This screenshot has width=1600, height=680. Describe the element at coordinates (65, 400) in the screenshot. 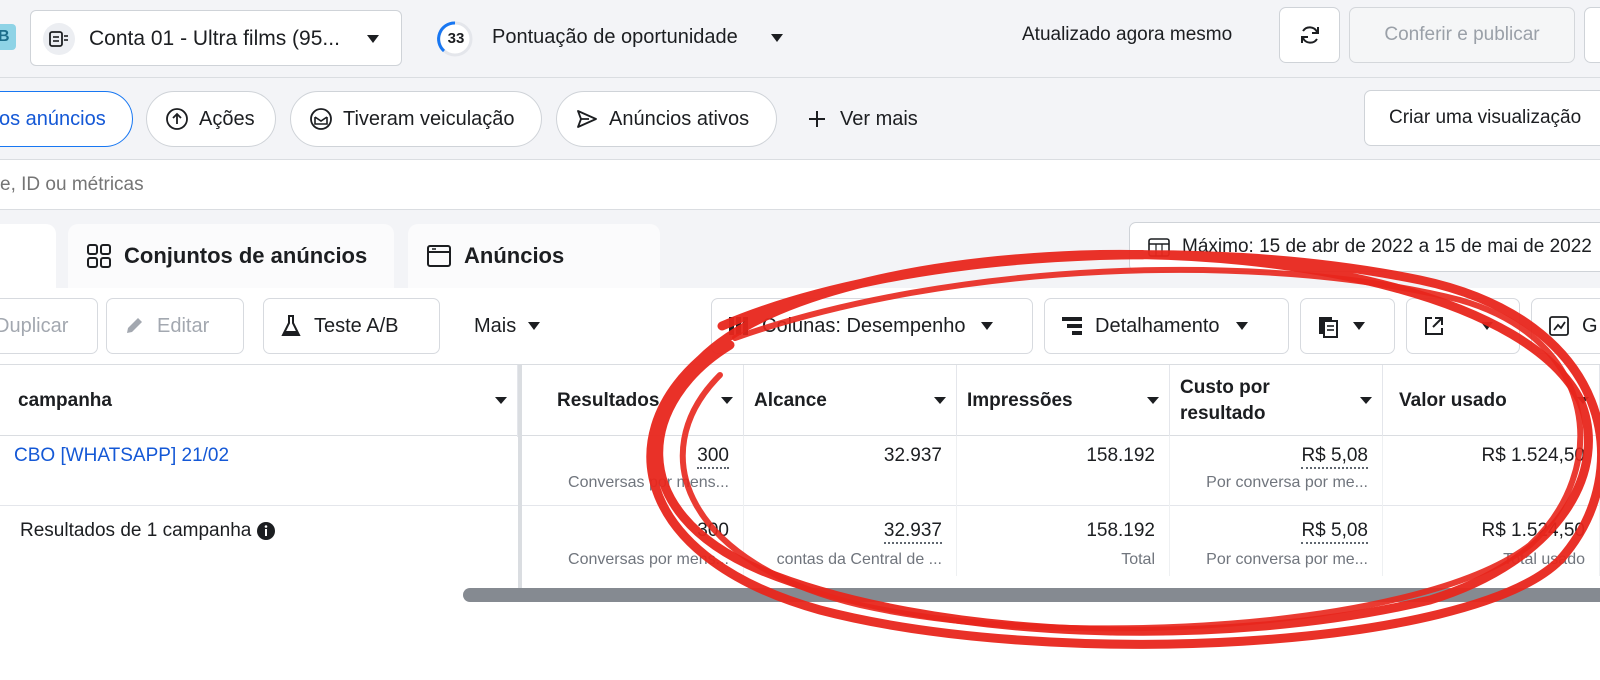

I see `column-header-campanha-label: campanha` at that location.